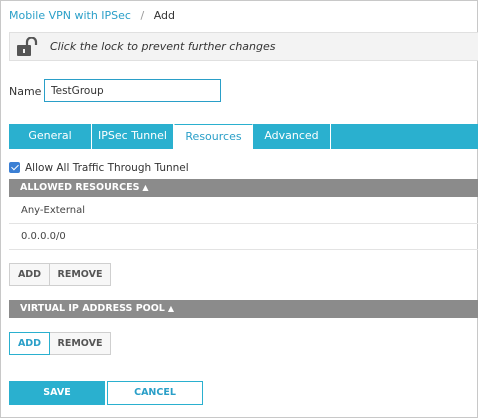 The width and height of the screenshot is (478, 418). Describe the element at coordinates (243, 309) in the screenshot. I see `virtual-ip-pool-header: VIRTUAL IP ADDRESS POOL ▲︎` at that location.